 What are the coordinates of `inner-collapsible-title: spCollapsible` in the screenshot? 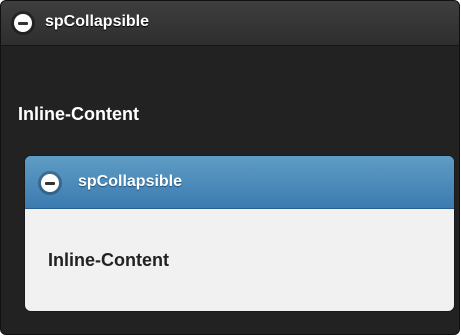 It's located at (130, 181).